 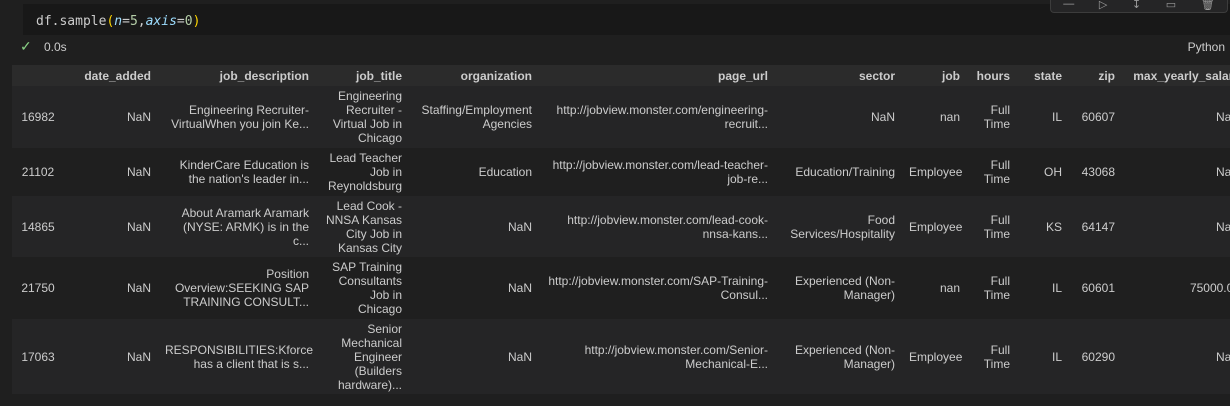 I want to click on execution-time: 0.0s, so click(x=55, y=47).